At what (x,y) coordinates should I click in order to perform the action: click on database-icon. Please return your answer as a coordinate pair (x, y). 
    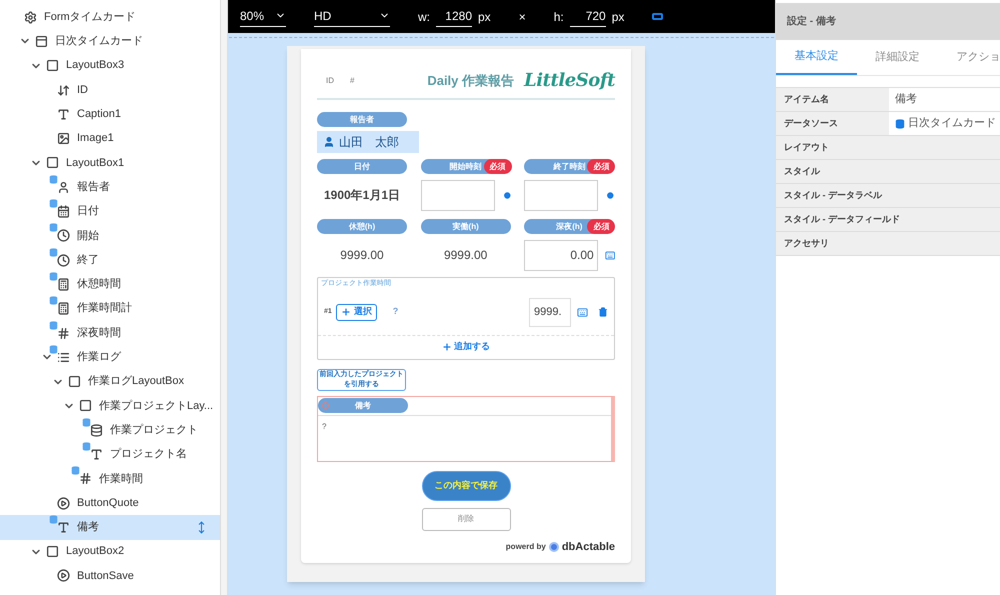
    Looking at the image, I should click on (900, 123).